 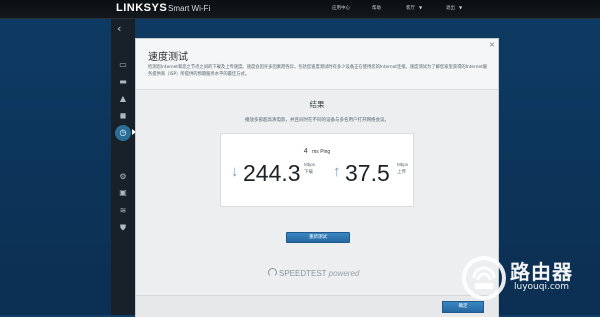 I want to click on speedtest-brand: SPEEDTEST, so click(x=303, y=273).